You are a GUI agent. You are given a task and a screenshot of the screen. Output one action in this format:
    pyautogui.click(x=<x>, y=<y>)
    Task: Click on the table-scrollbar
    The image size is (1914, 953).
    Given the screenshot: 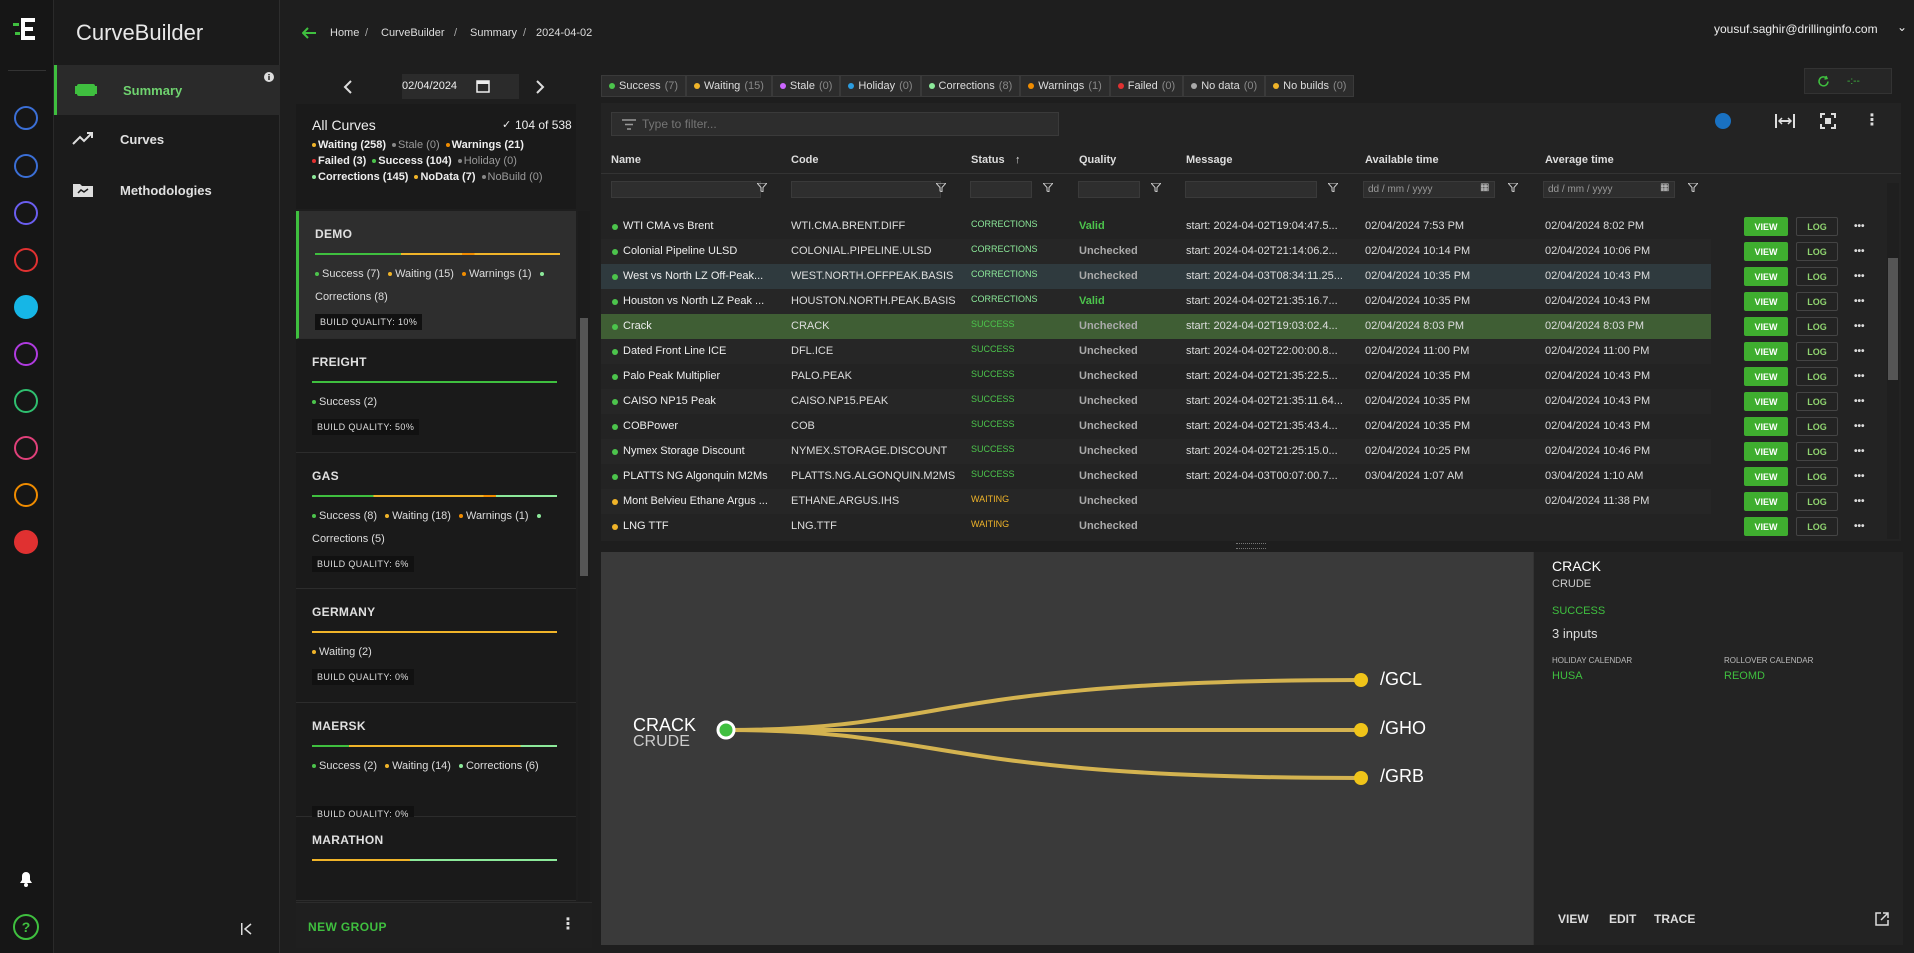 What is the action you would take?
    pyautogui.click(x=1893, y=361)
    